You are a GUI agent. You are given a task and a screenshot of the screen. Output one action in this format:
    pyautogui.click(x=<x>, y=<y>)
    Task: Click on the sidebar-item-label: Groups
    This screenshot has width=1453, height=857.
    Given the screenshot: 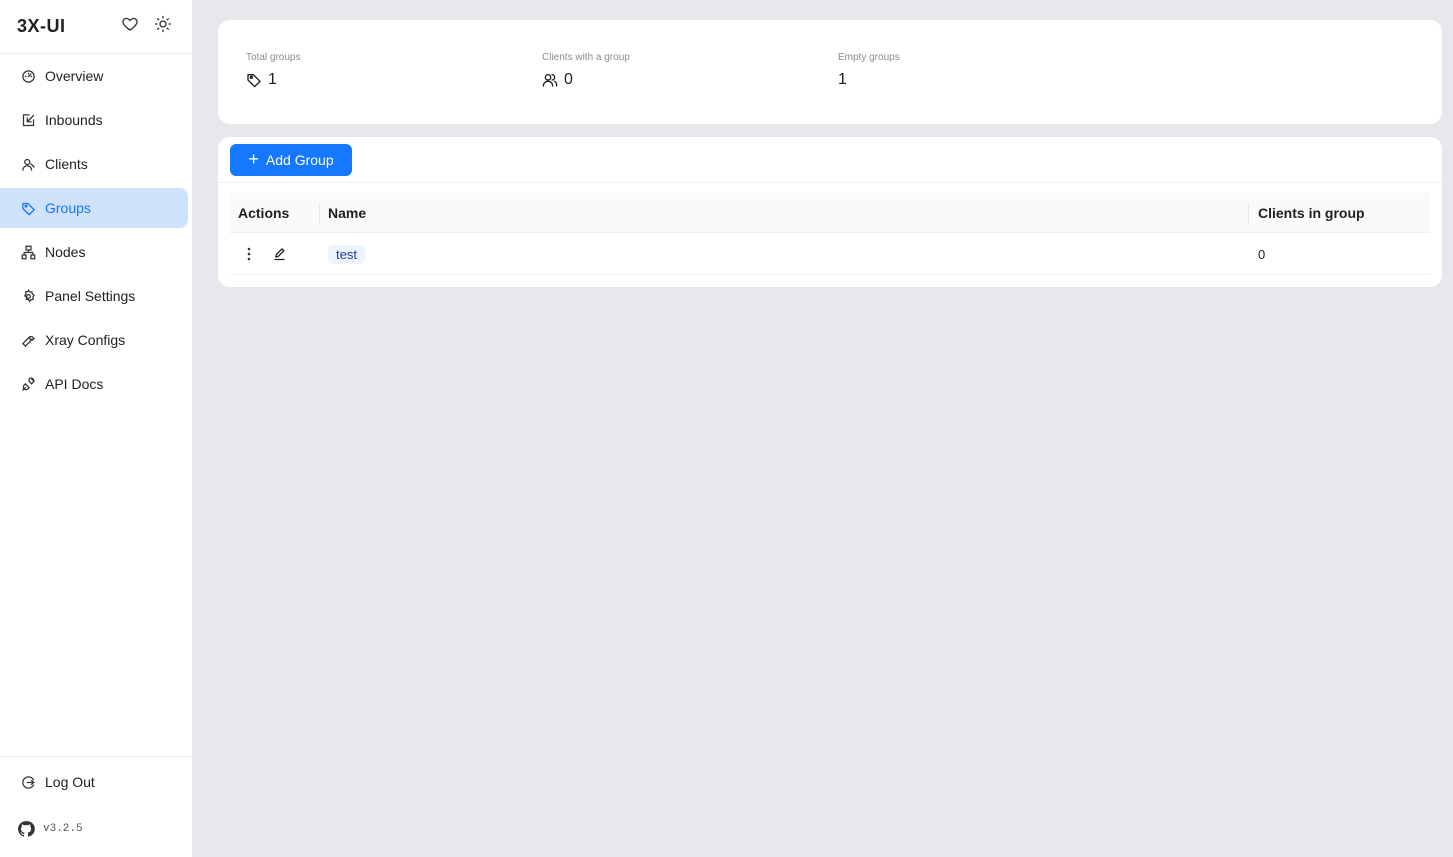 What is the action you would take?
    pyautogui.click(x=68, y=208)
    